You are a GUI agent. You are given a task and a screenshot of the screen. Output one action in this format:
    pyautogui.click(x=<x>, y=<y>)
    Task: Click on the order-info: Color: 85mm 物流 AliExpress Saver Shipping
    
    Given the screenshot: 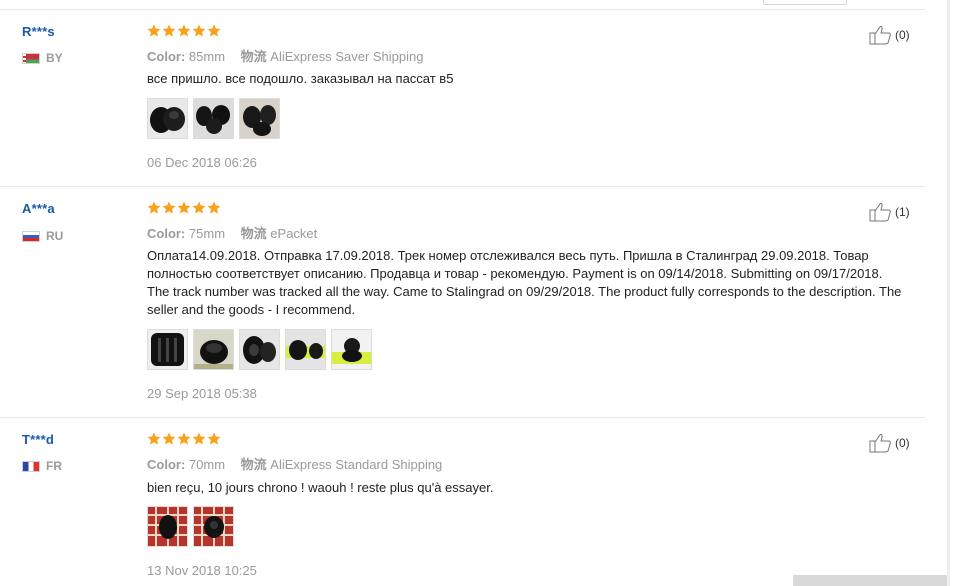 What is the action you would take?
    pyautogui.click(x=285, y=55)
    